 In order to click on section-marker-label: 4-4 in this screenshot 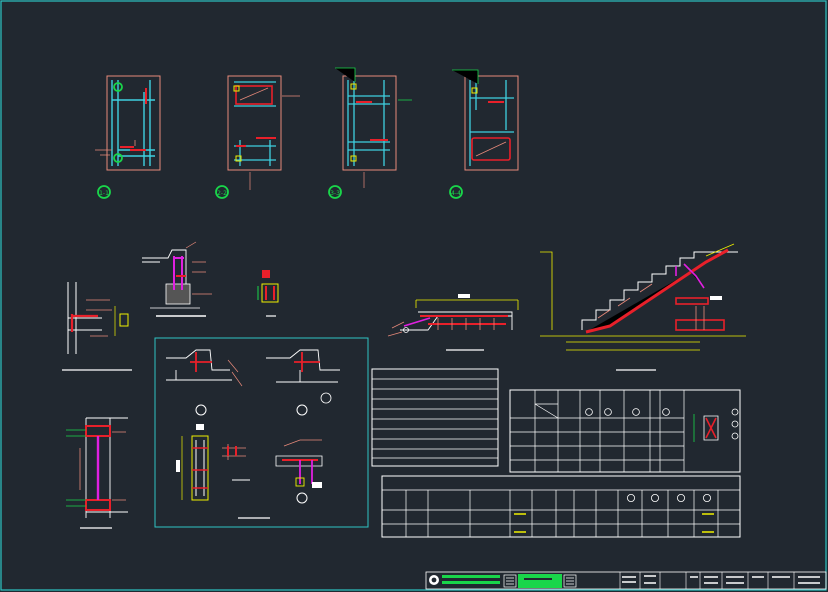, I will do `click(456, 193)`.